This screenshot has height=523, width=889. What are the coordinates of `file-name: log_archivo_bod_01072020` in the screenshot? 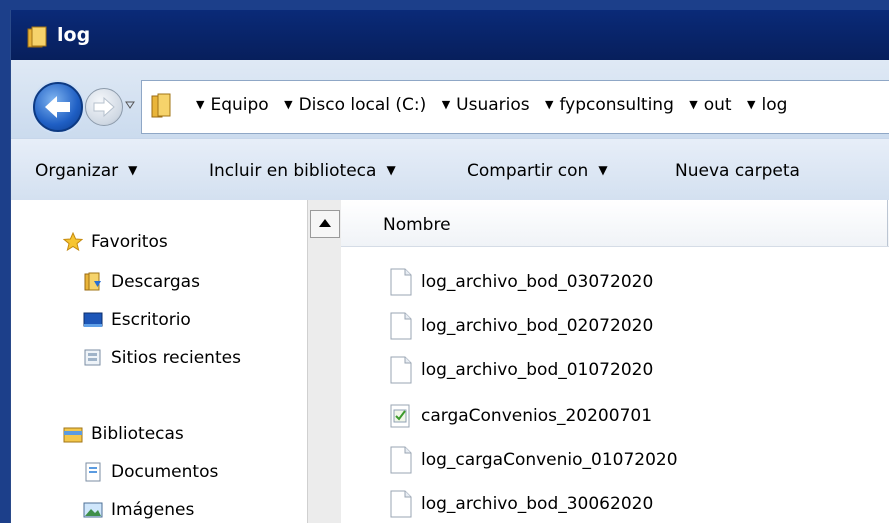 It's located at (537, 370).